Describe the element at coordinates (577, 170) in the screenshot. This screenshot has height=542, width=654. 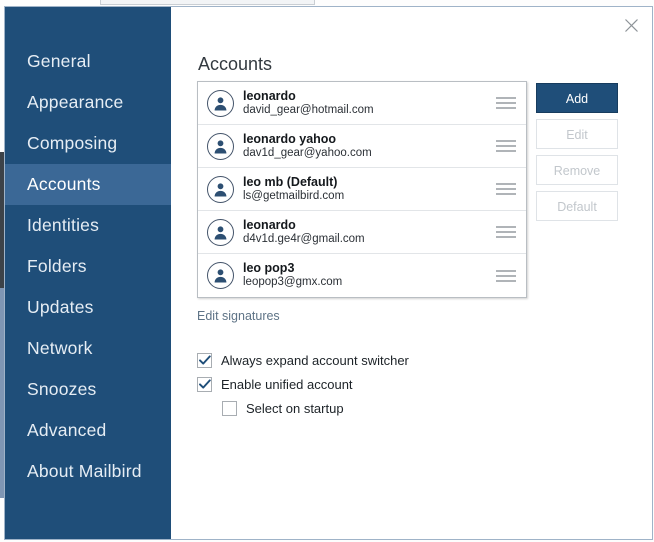
I see `remove-button: Remove` at that location.